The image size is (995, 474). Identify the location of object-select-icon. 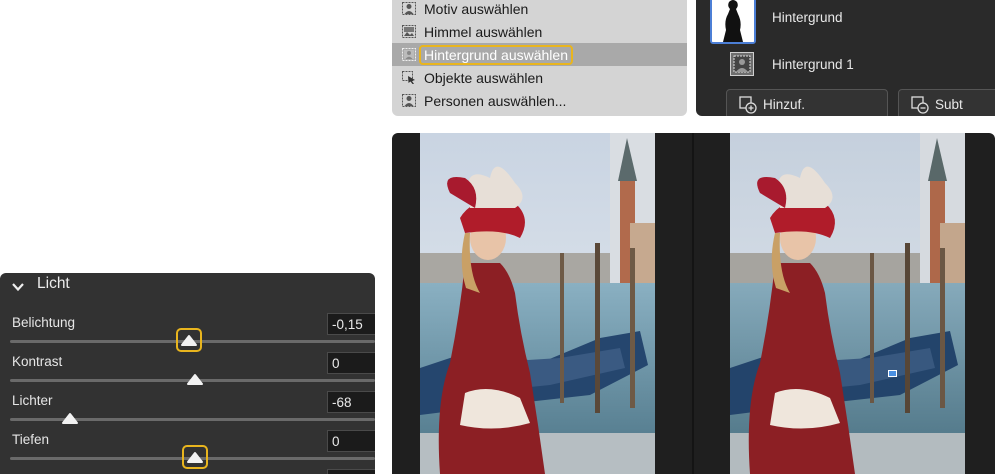
(409, 77).